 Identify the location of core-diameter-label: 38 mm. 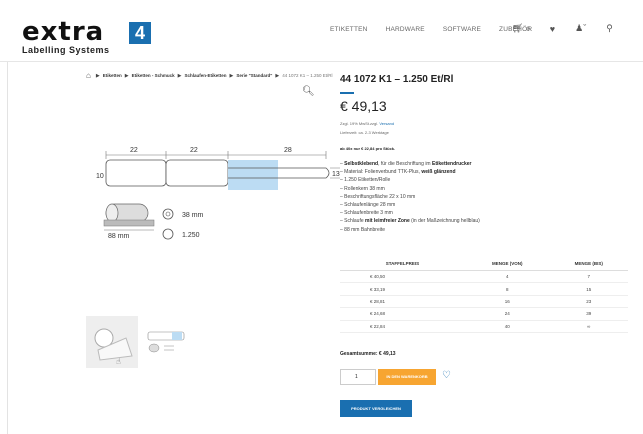
(193, 215).